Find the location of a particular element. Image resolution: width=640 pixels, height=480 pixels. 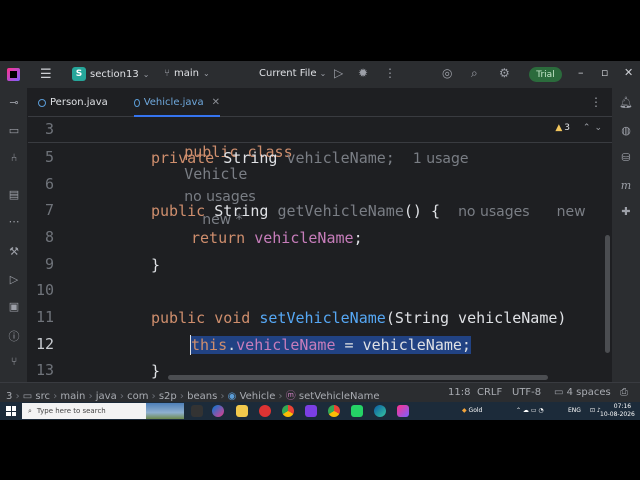

tab-vehicle-java: Vehicle.java ✕ is located at coordinates (177, 102).